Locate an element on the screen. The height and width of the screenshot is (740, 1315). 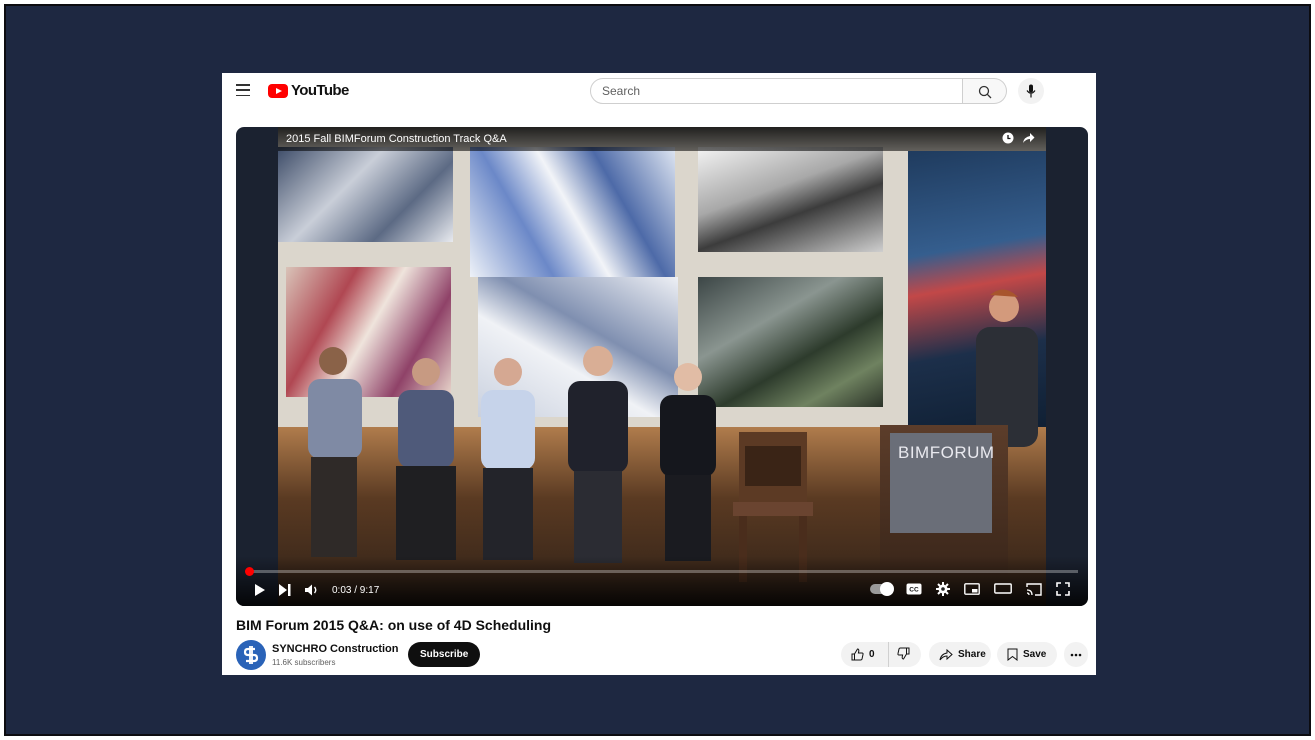
podium-sign: BIMFORUM is located at coordinates (942, 483).